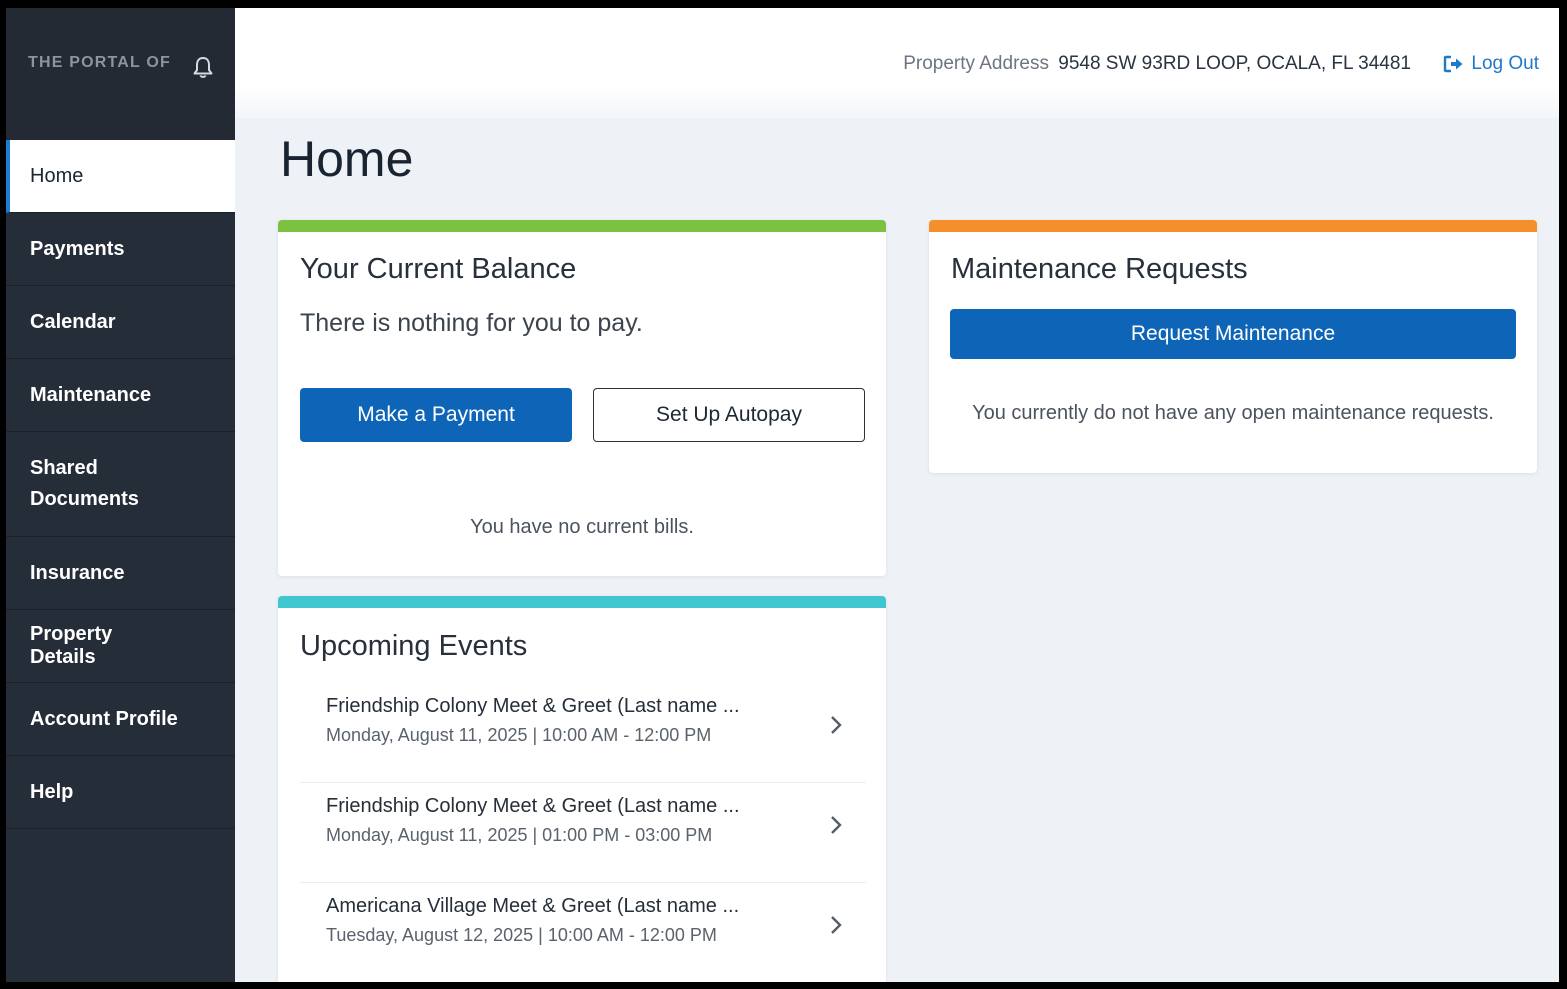 The width and height of the screenshot is (1567, 989). What do you see at coordinates (77, 248) in the screenshot?
I see `sidebar-item-label: Payments` at bounding box center [77, 248].